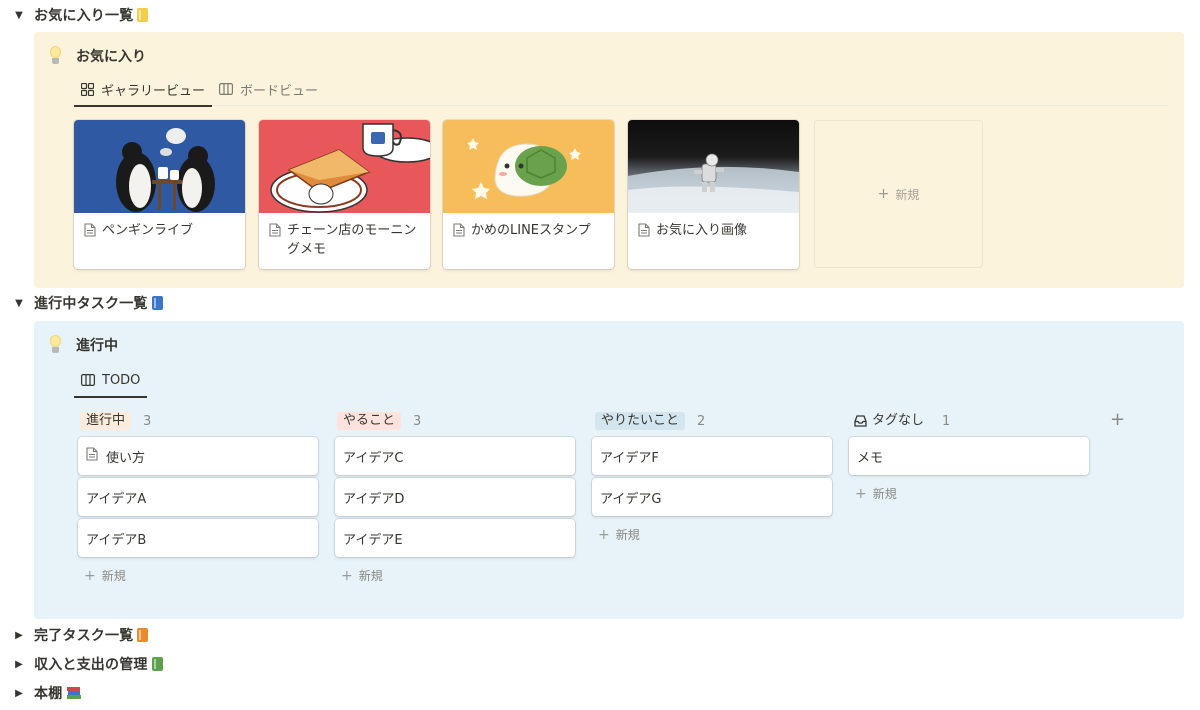 Image resolution: width=1200 pixels, height=710 pixels. What do you see at coordinates (153, 91) in the screenshot?
I see `tab-label: ギャラリービュー` at bounding box center [153, 91].